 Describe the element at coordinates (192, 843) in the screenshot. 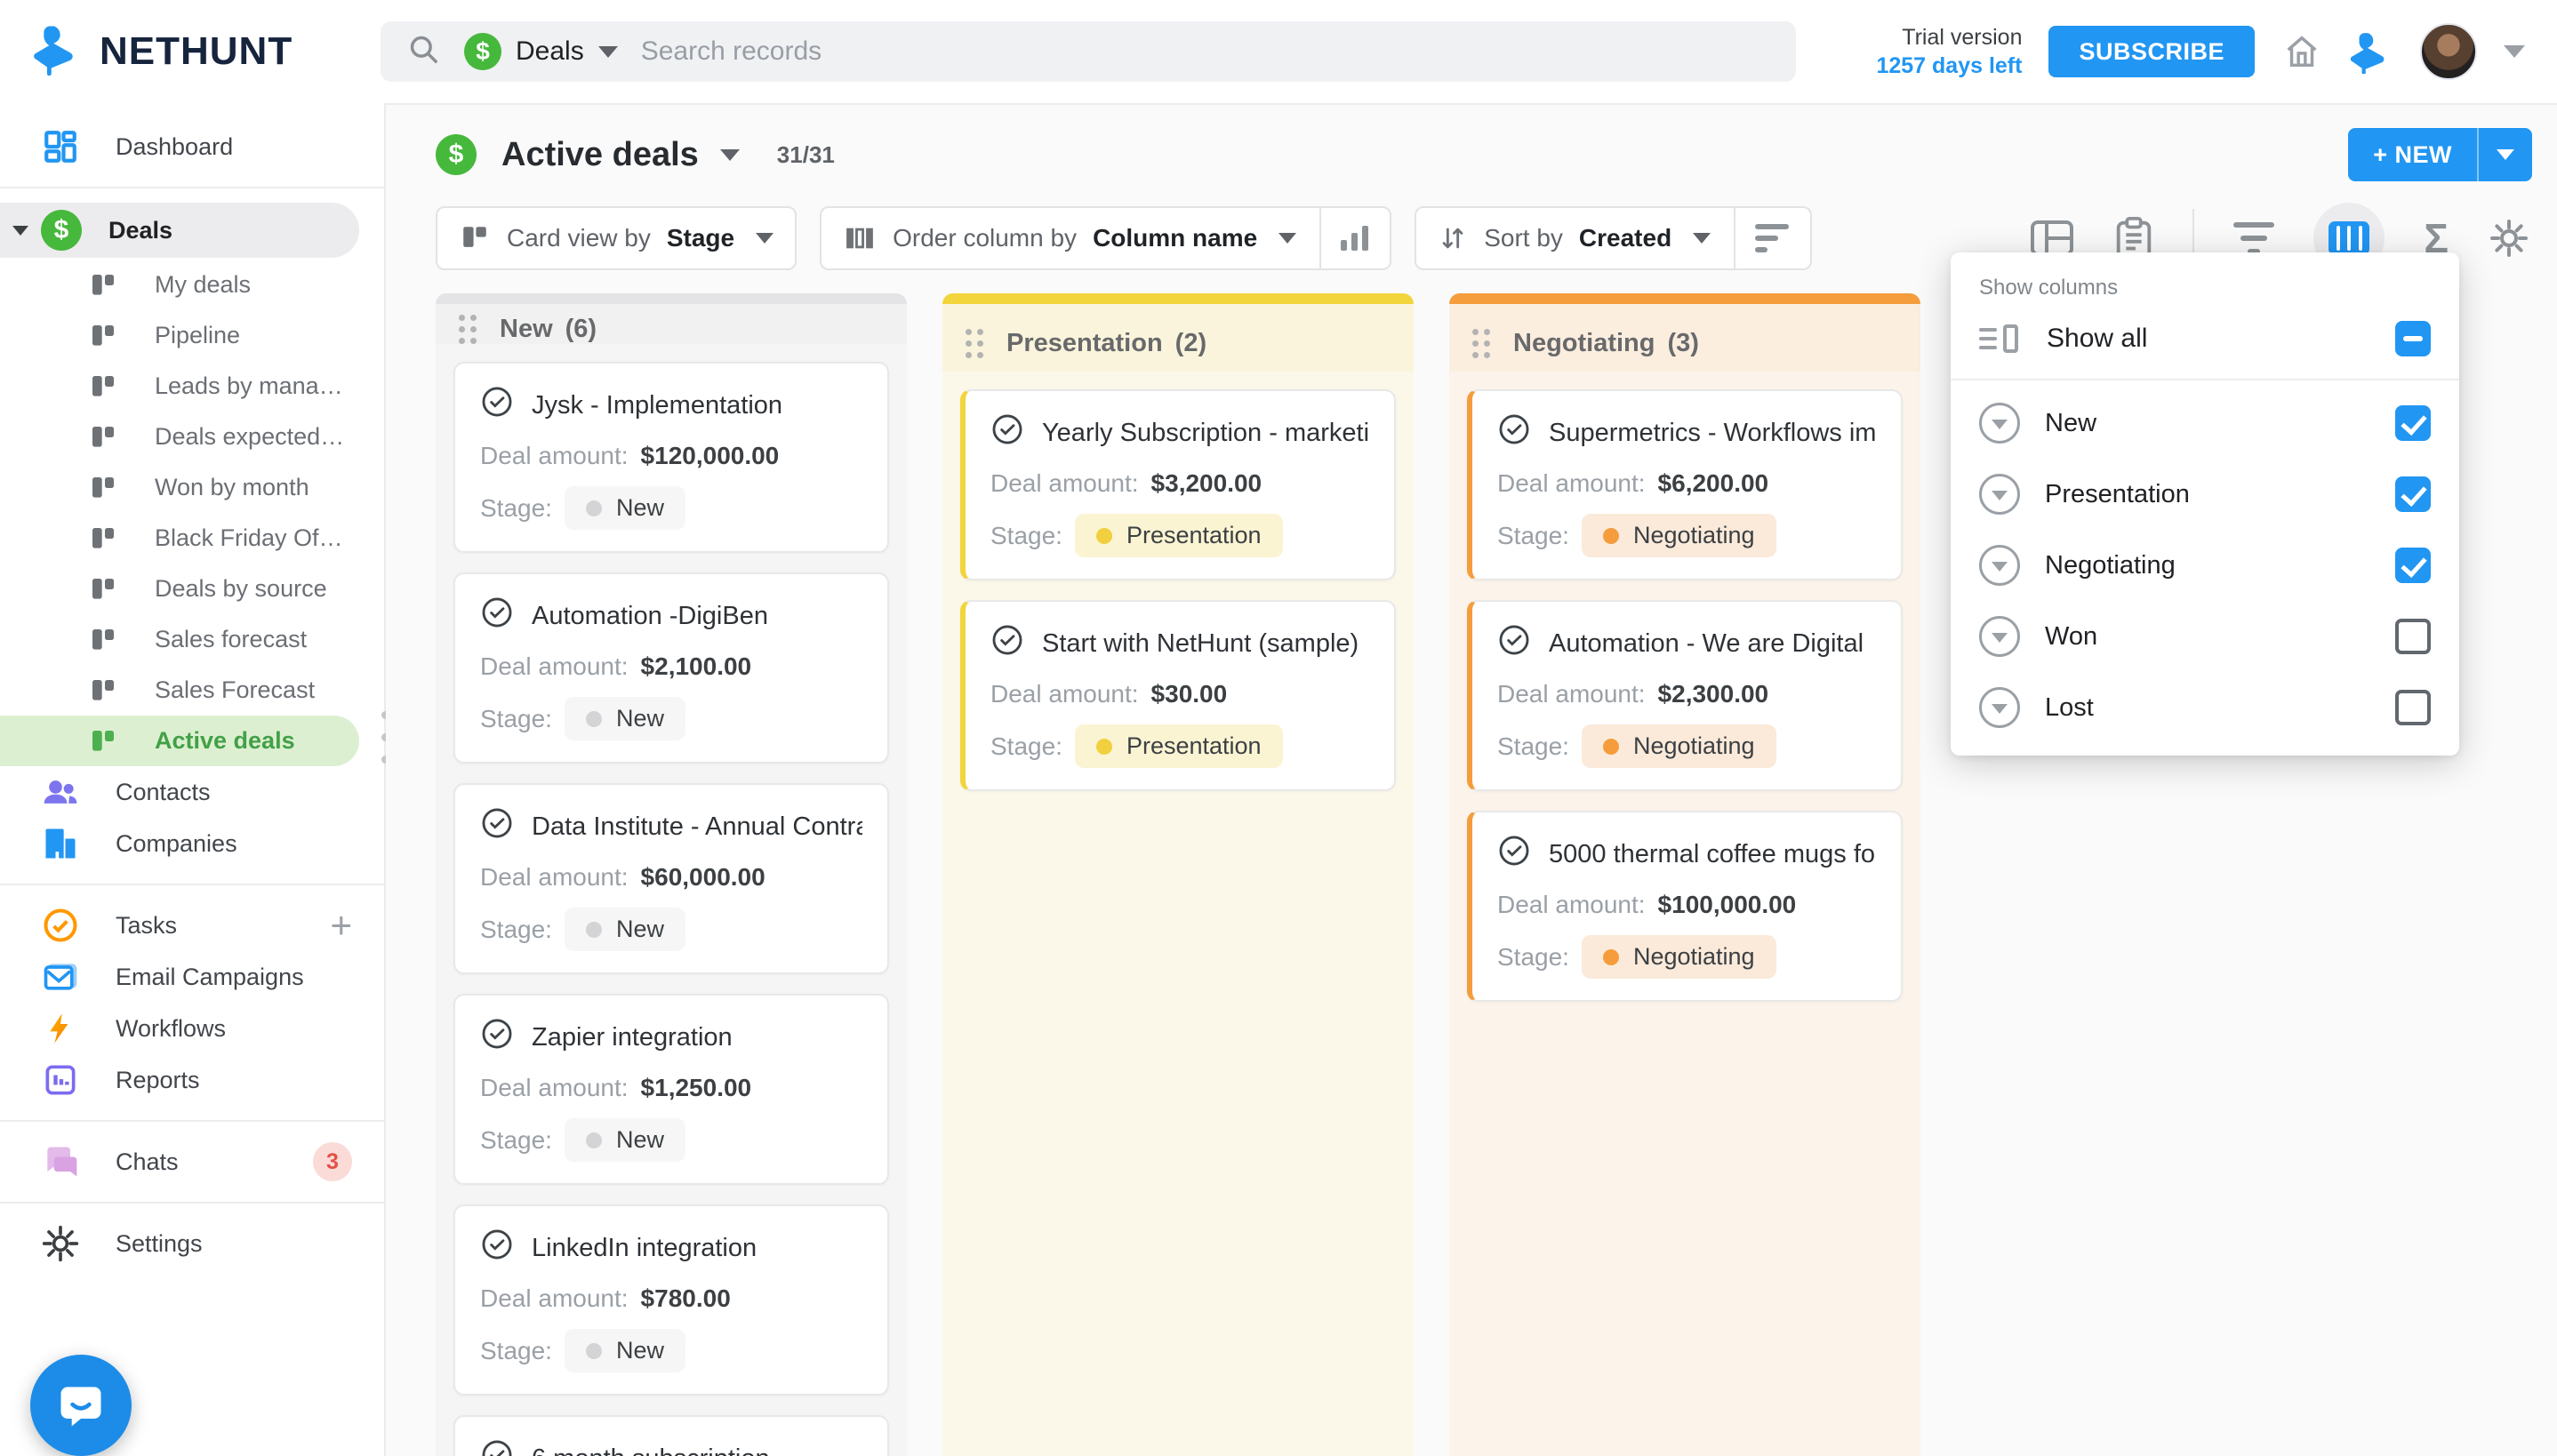

I see `sidebar-item-companies: Companies` at that location.